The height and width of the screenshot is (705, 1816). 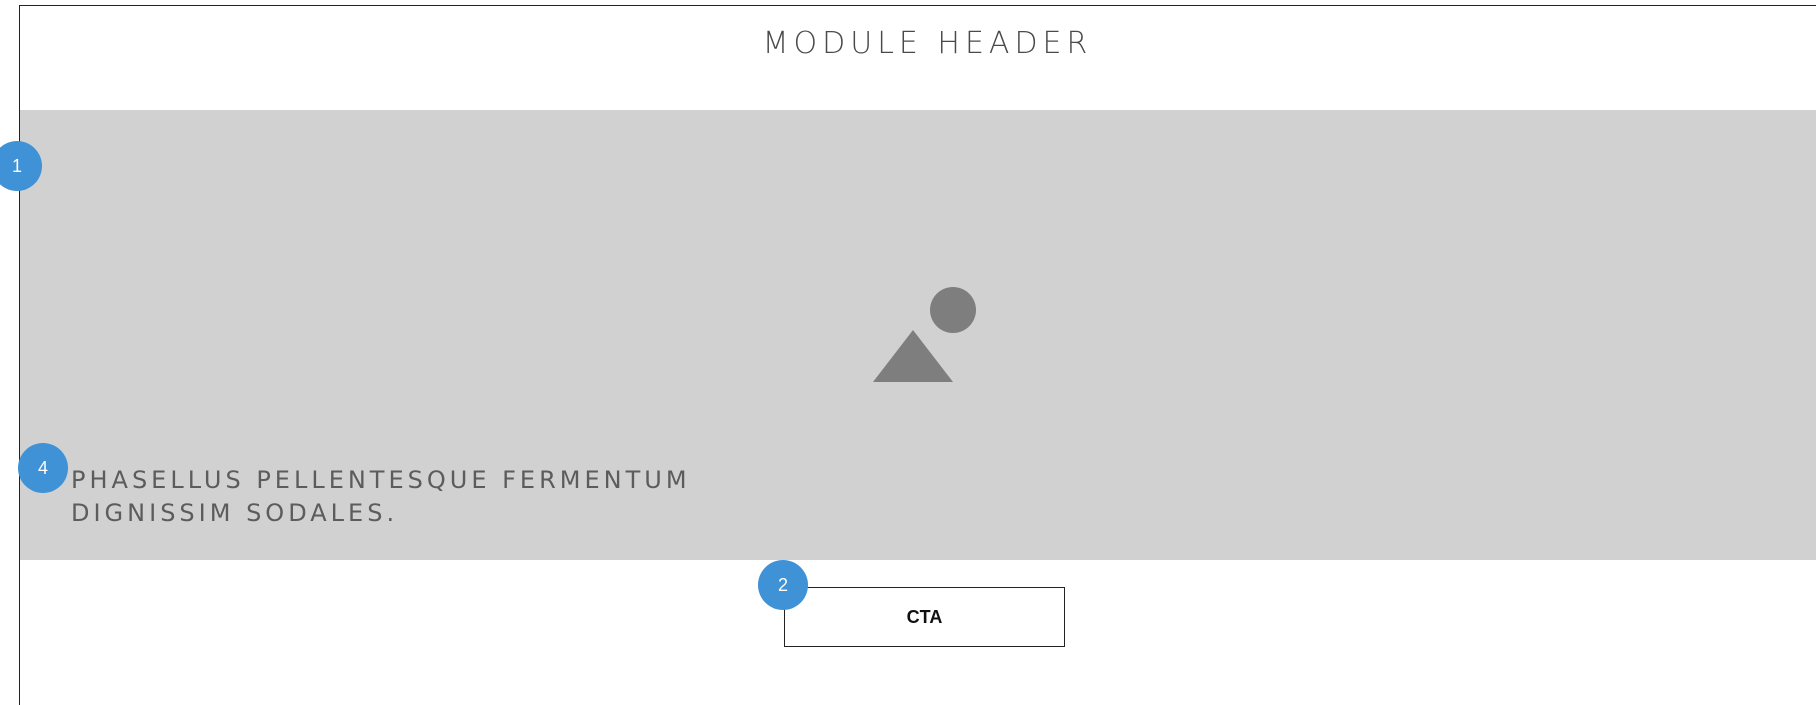 I want to click on module-header: MODULE HEADER, so click(x=927, y=43).